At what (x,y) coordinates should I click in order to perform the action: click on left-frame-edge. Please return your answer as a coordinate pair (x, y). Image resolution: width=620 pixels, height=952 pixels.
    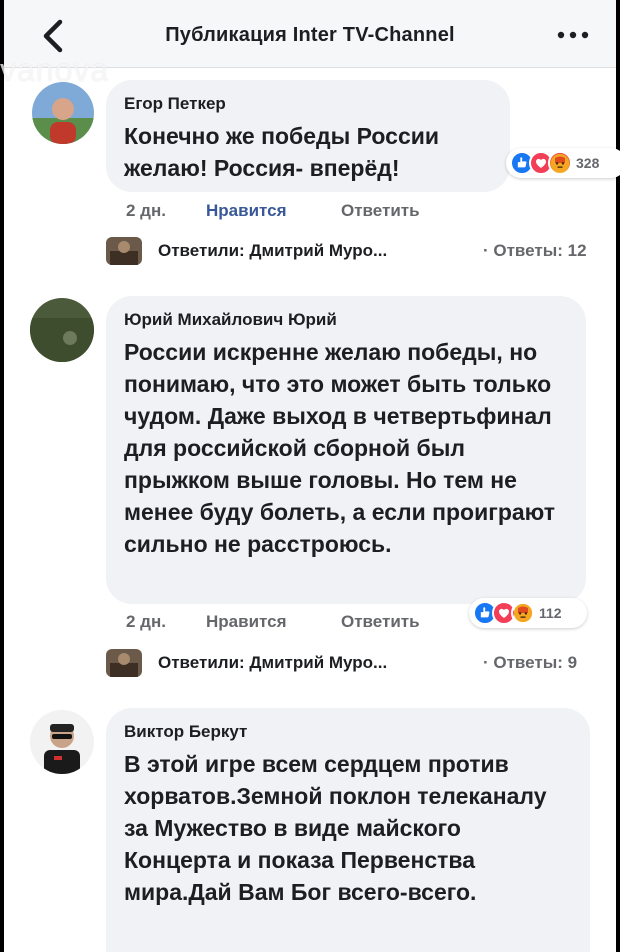
    Looking at the image, I should click on (2, 476).